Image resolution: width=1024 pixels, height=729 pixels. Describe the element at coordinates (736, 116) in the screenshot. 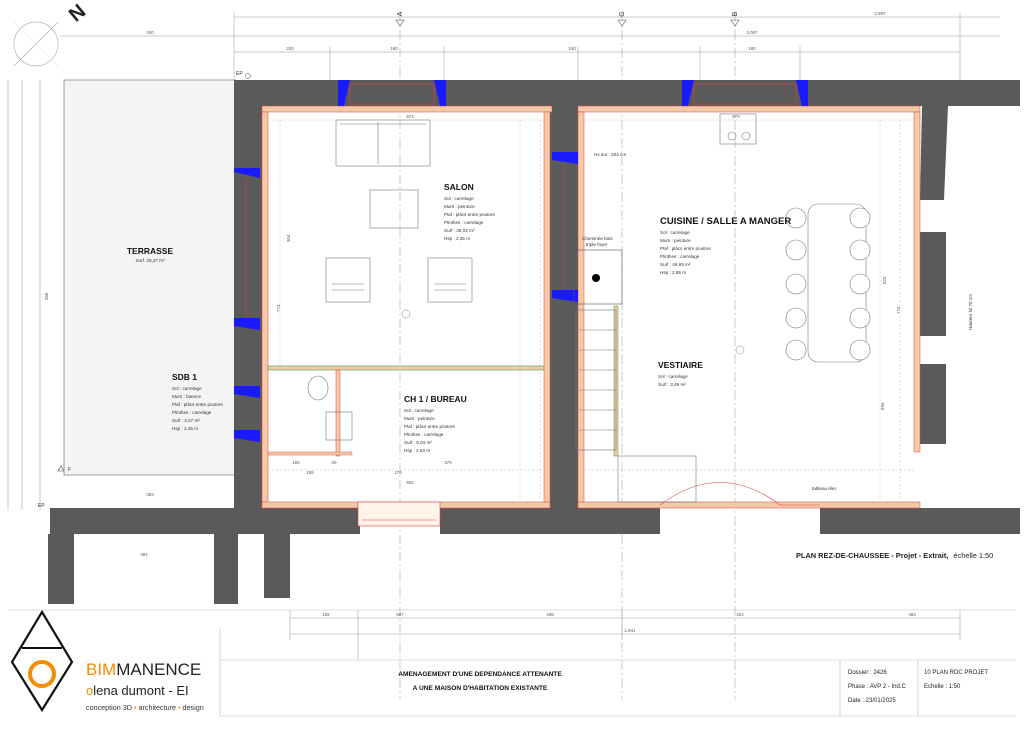

I see `dim-label: 674` at that location.